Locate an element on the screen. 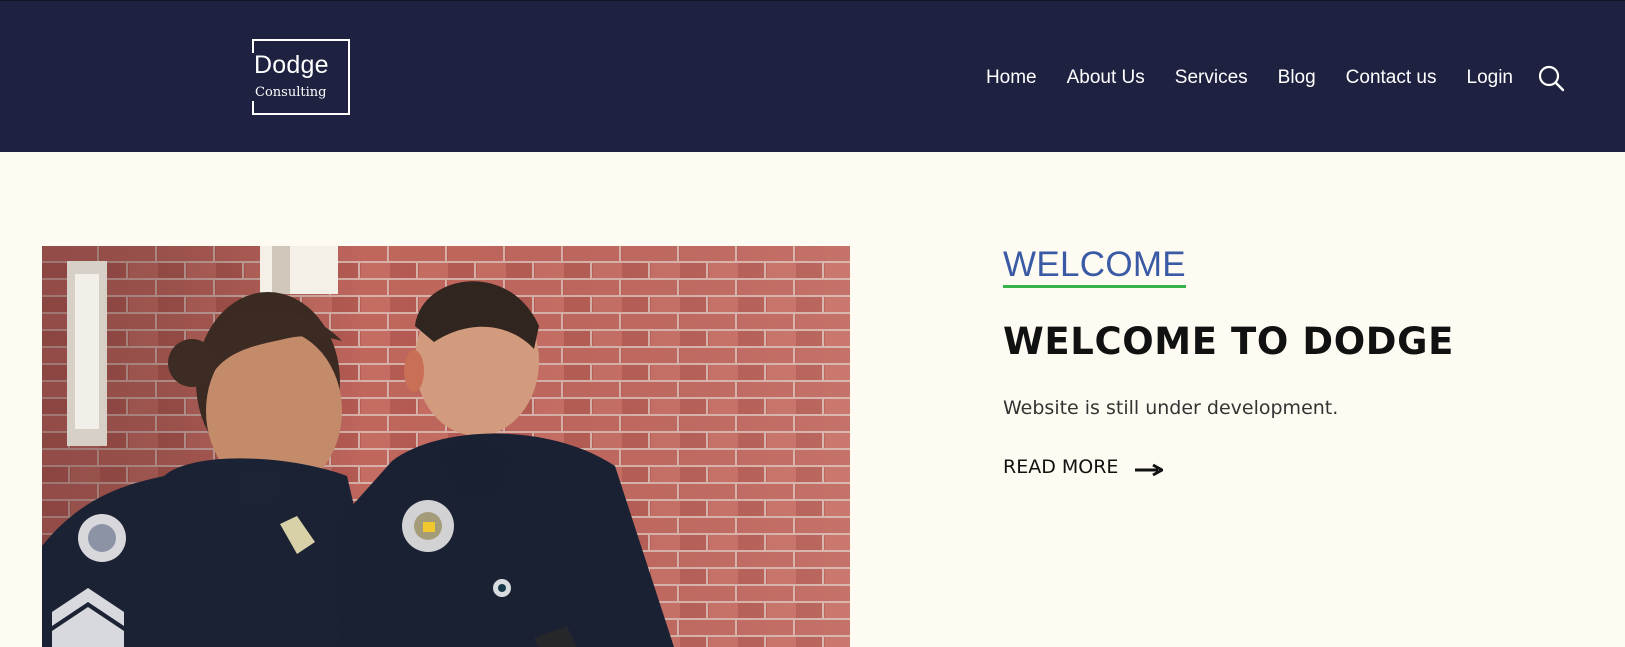  logo-frame-bottom is located at coordinates (264, 114).